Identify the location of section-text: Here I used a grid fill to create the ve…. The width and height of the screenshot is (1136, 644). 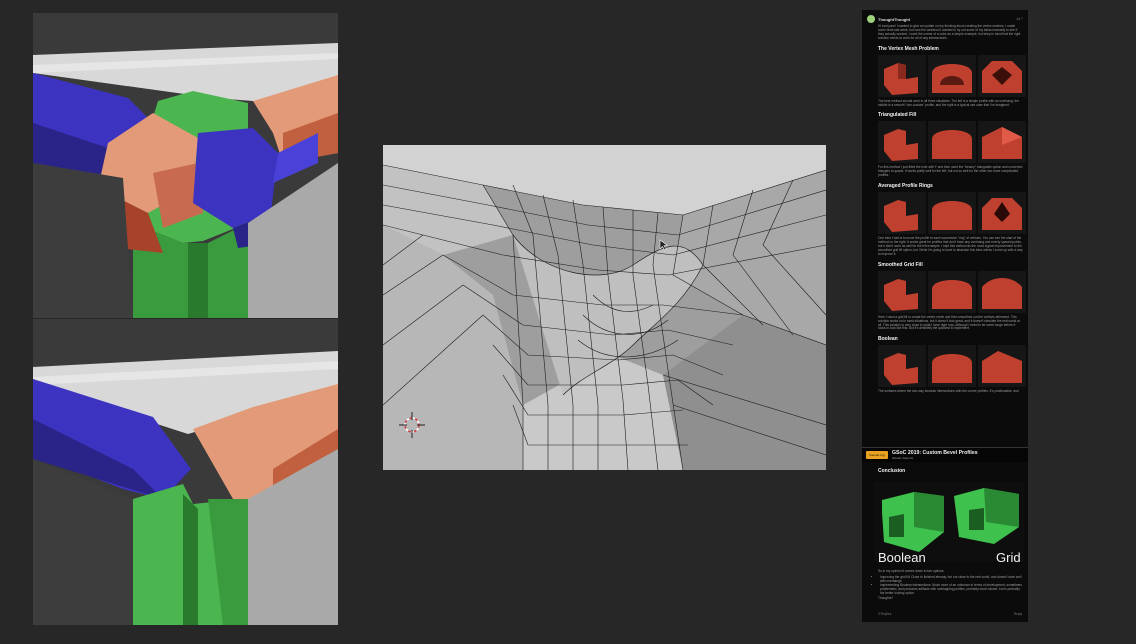
(949, 322).